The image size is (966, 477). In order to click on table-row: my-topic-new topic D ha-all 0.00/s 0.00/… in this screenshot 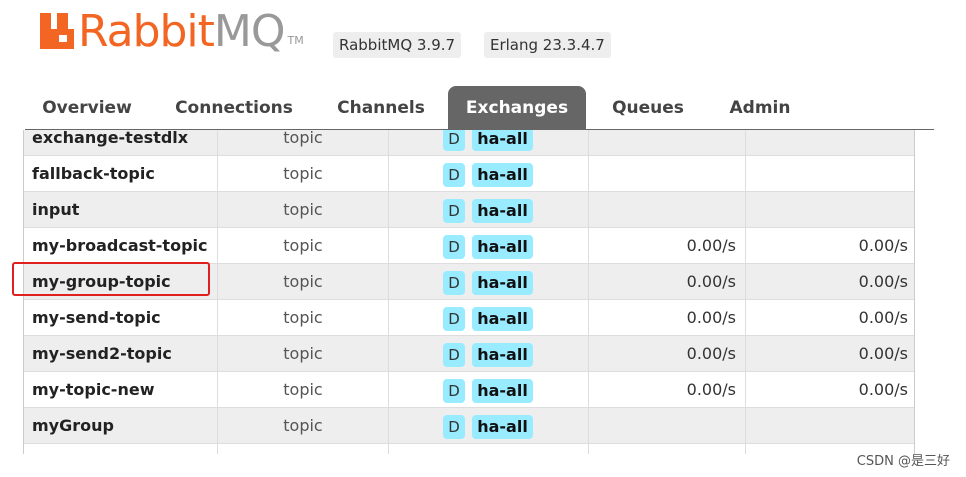, I will do `click(469, 390)`.